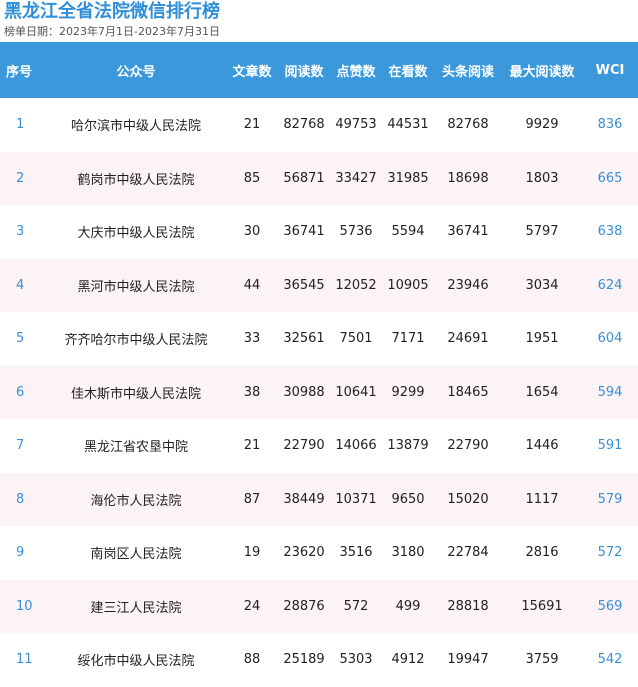 This screenshot has height=687, width=638. I want to click on rank-cell: 1, so click(20, 125).